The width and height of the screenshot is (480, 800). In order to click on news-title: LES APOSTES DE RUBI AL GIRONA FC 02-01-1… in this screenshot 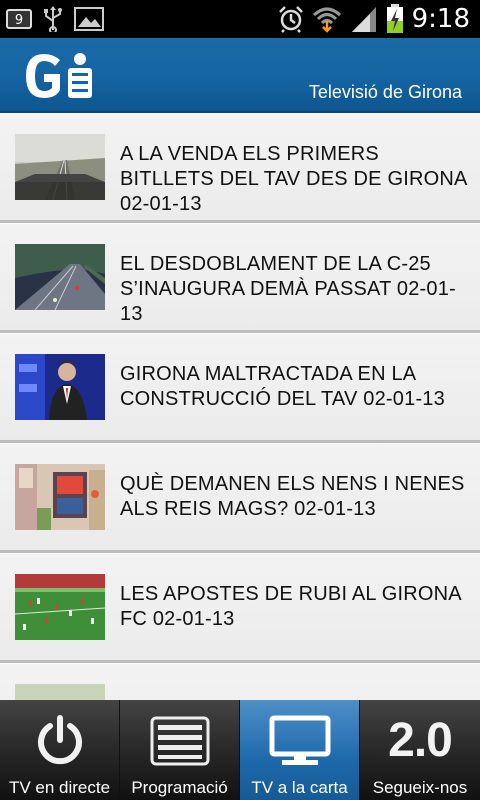, I will do `click(290, 606)`.